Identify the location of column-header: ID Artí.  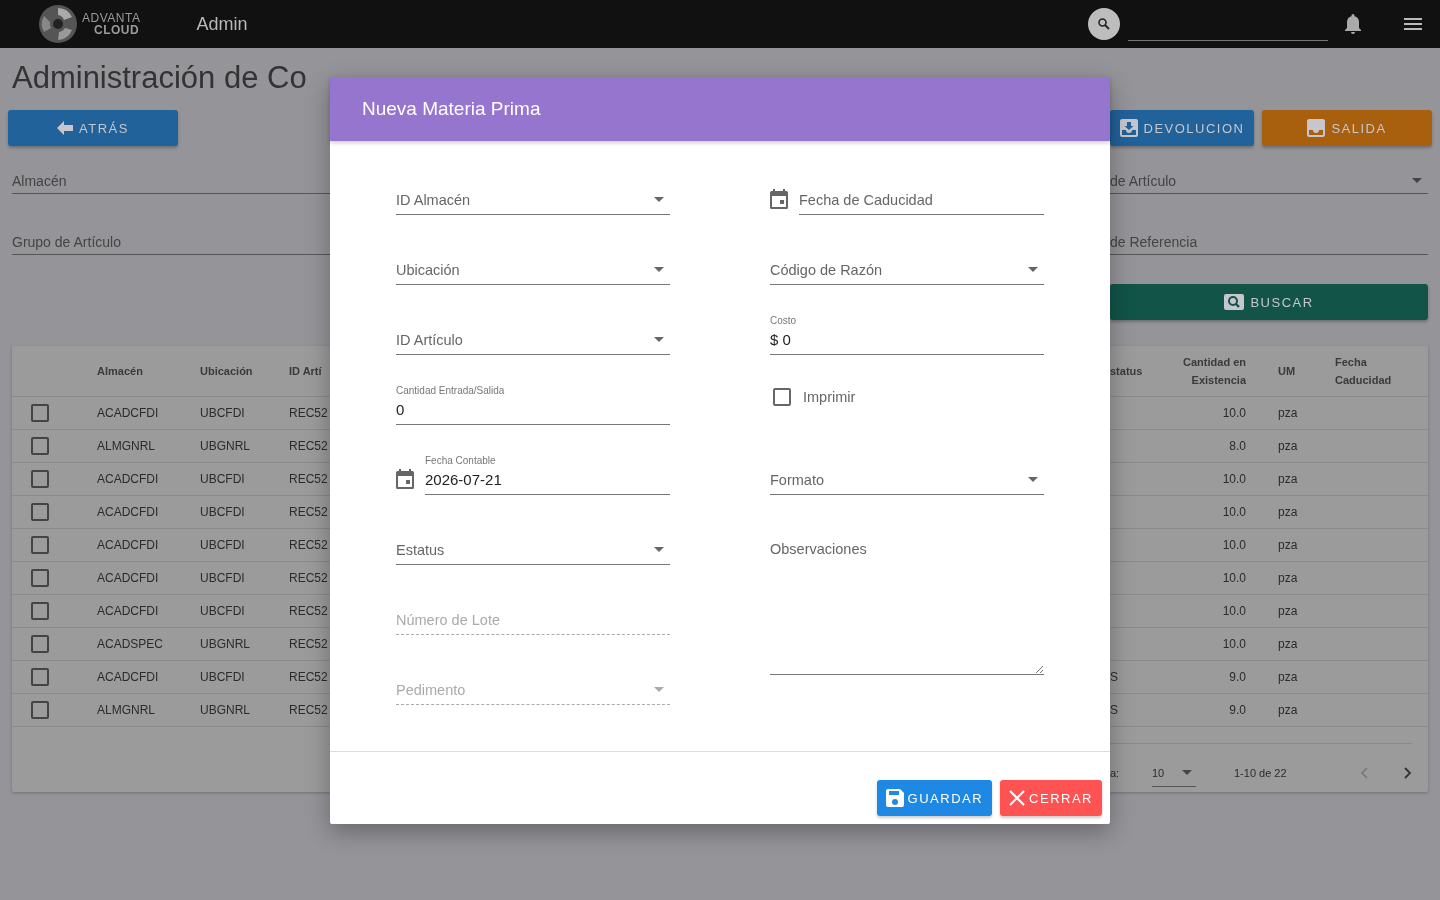
(303, 371).